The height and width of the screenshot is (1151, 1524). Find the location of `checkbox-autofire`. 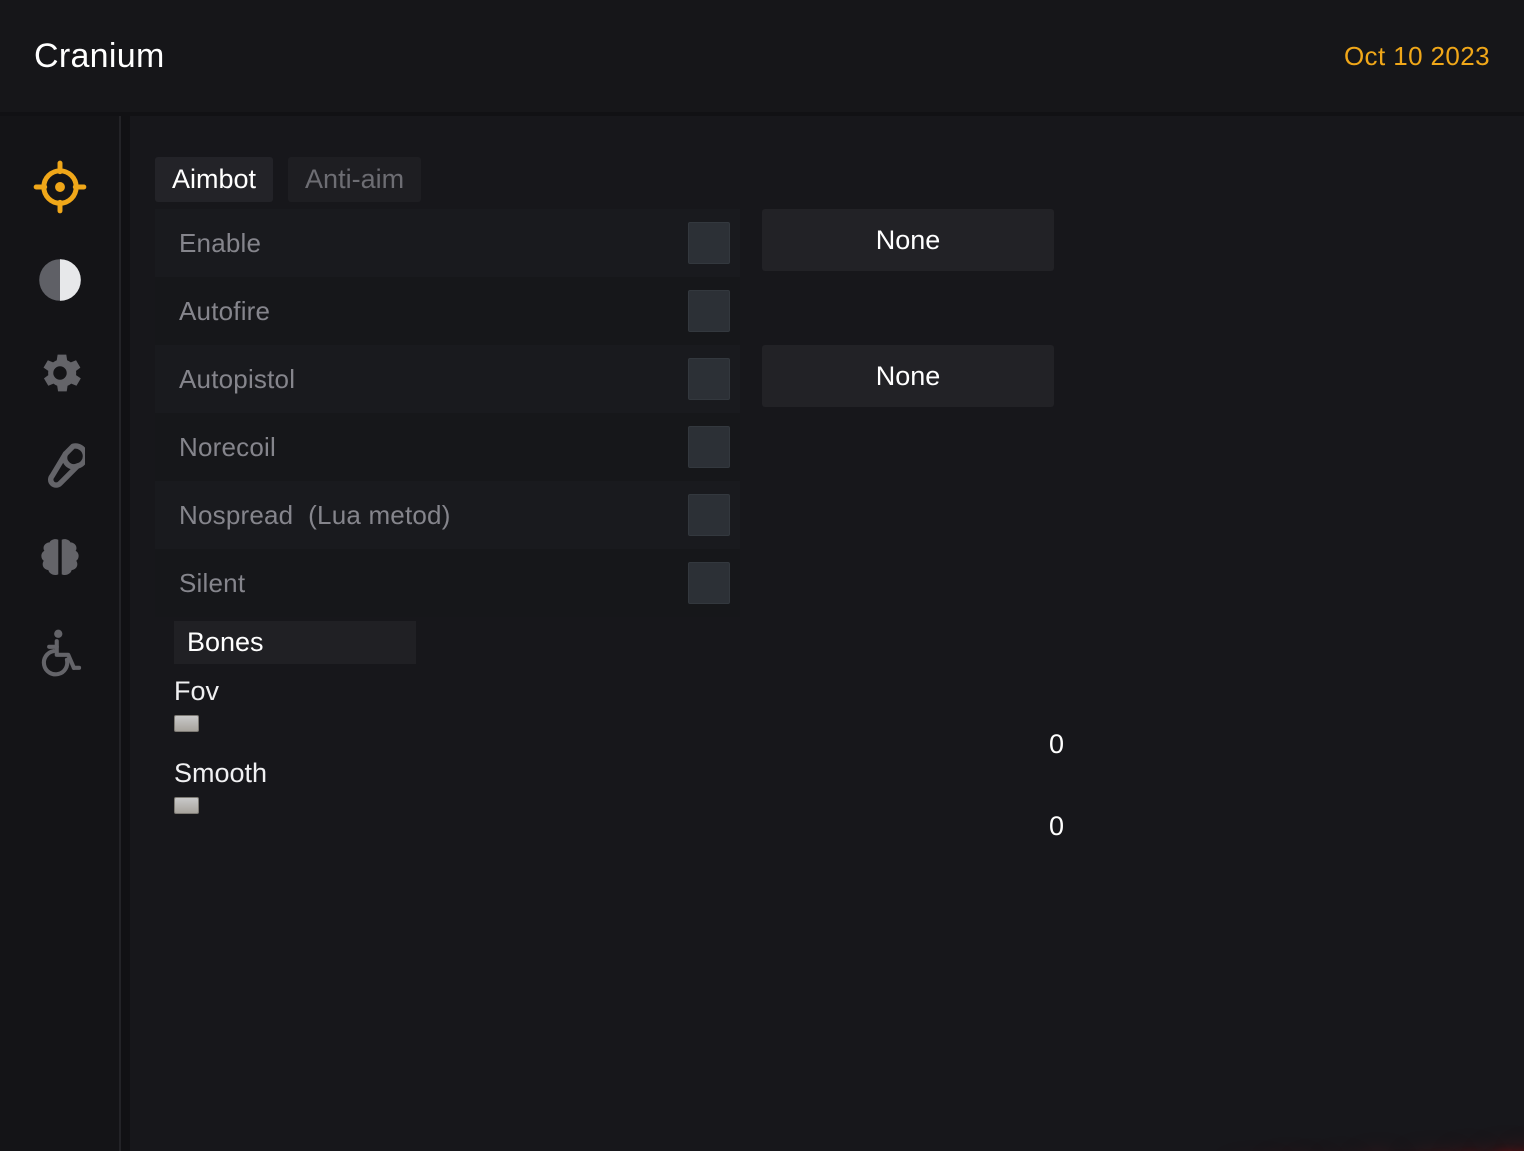

checkbox-autofire is located at coordinates (709, 311).